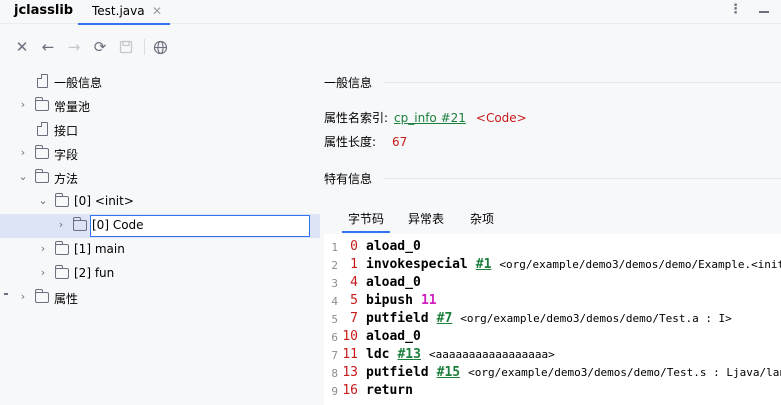  What do you see at coordinates (735, 10) in the screenshot?
I see `more-options-icon: ⋮` at bounding box center [735, 10].